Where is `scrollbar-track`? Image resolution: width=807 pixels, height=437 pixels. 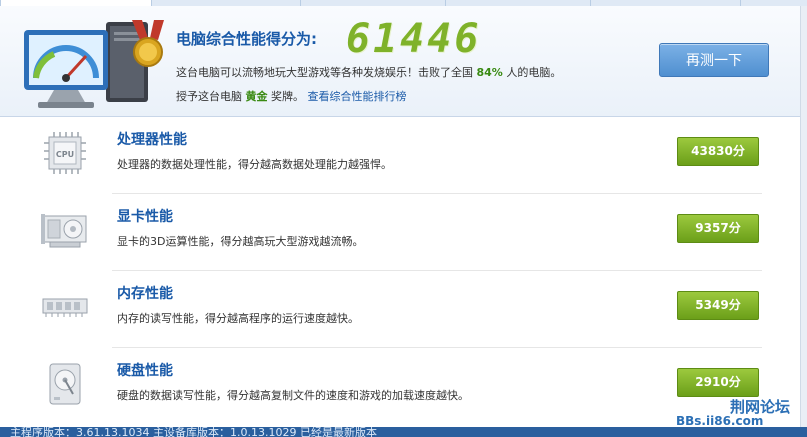 scrollbar-track is located at coordinates (803, 216).